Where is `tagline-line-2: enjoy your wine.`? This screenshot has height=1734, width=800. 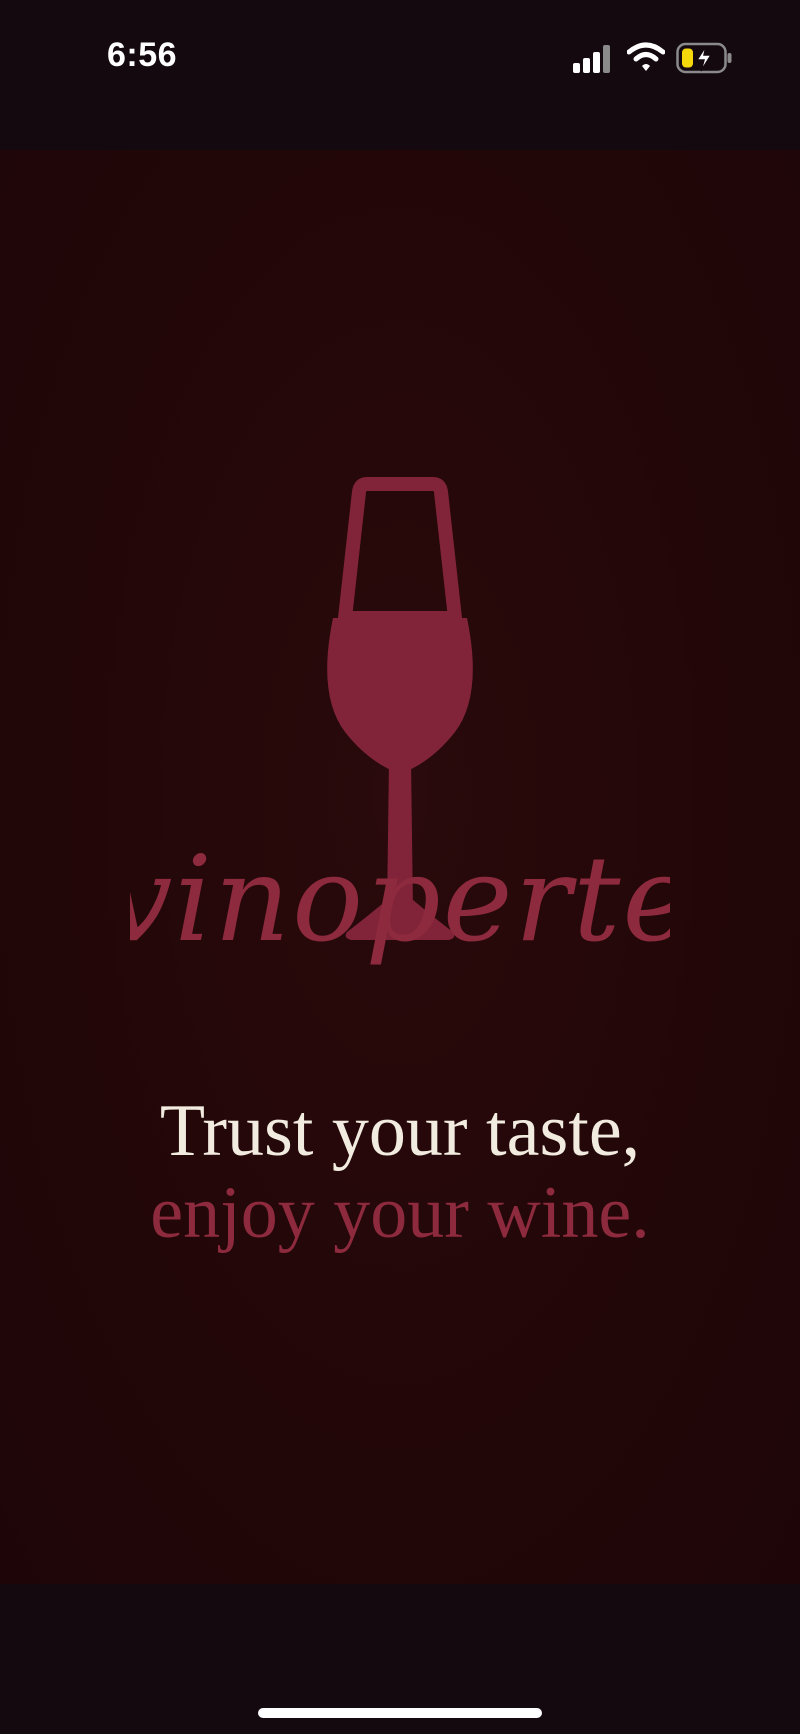
tagline-line-2: enjoy your wine. is located at coordinates (400, 1213).